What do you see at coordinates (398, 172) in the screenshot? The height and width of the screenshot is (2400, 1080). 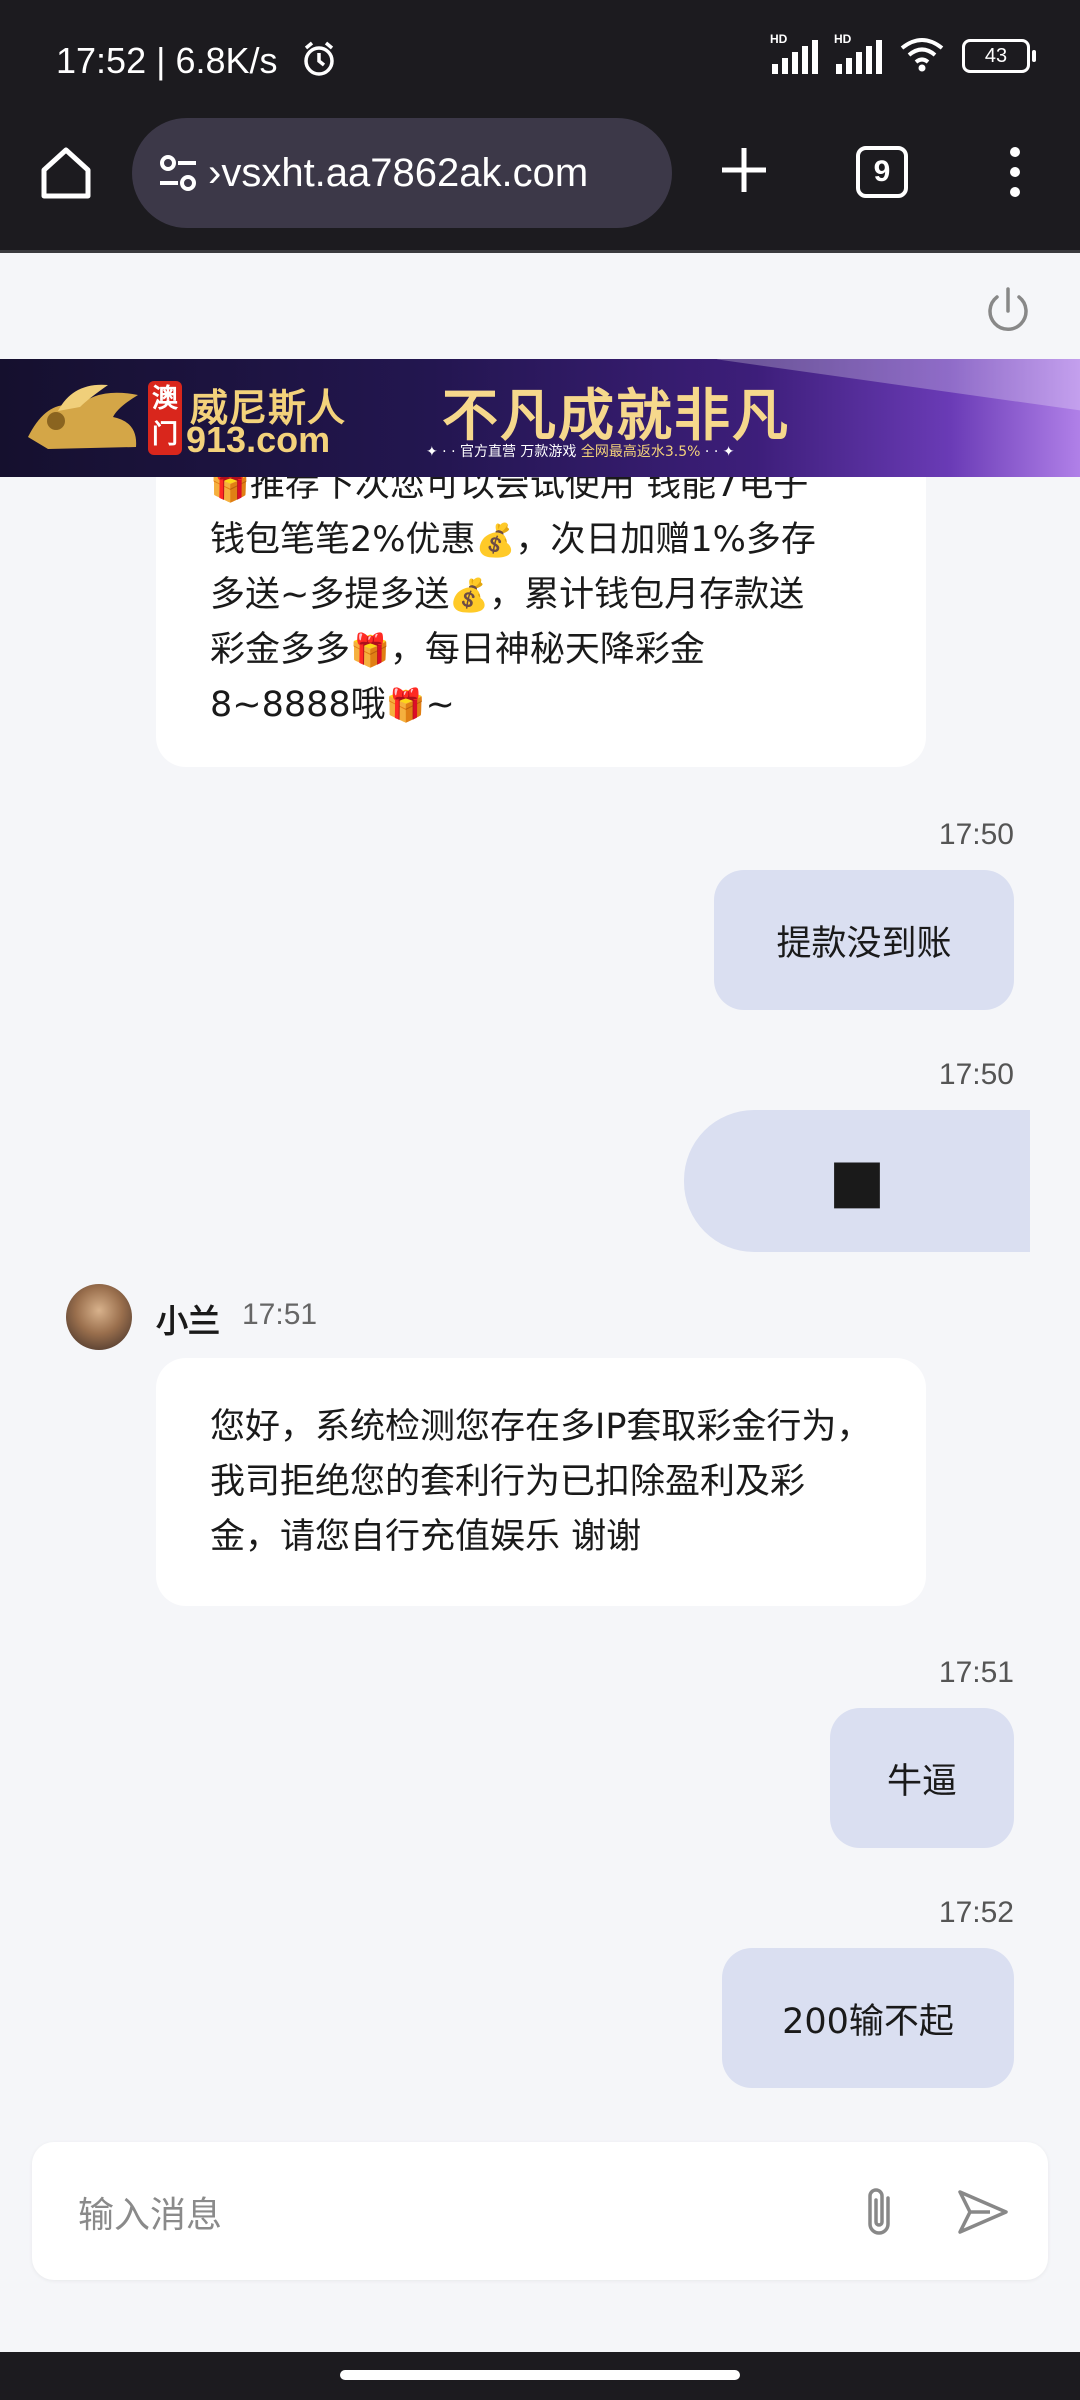 I see `url-text: ›vsxht.aa7862ak.com` at bounding box center [398, 172].